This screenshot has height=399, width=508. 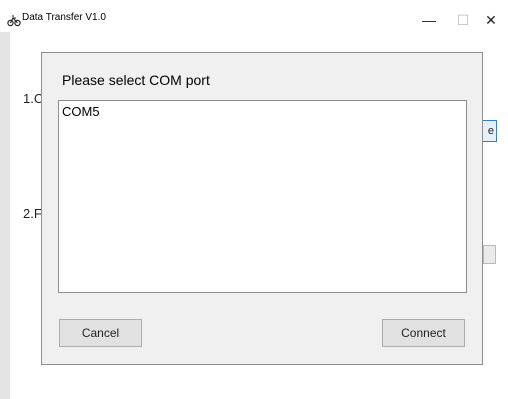 What do you see at coordinates (14, 21) in the screenshot?
I see `bicycle-icon` at bounding box center [14, 21].